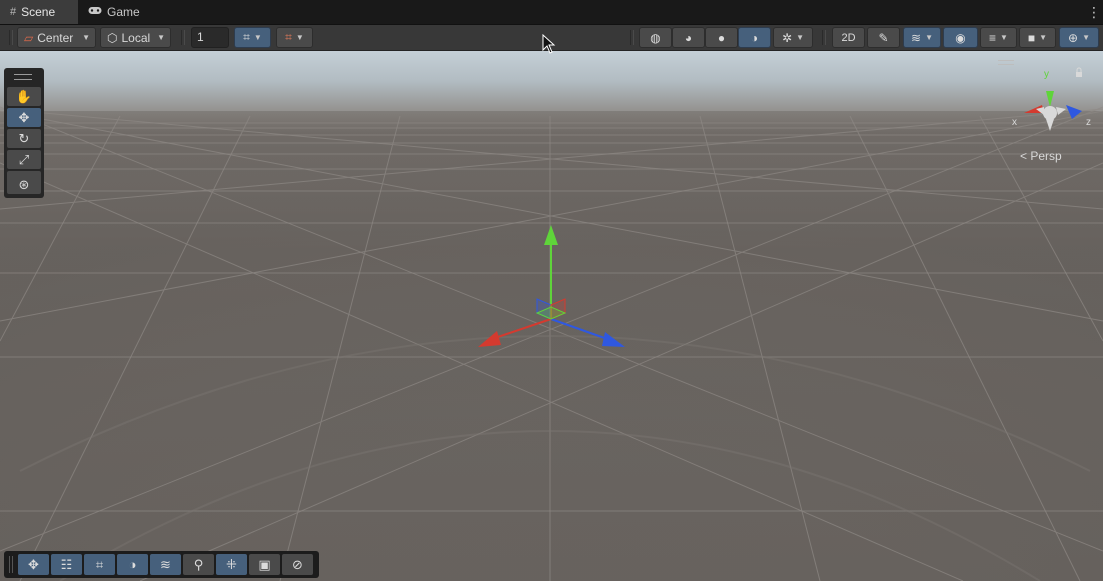 The width and height of the screenshot is (1103, 581). Describe the element at coordinates (998, 37) in the screenshot. I see `layers-dropdown: ≡ ▼` at that location.